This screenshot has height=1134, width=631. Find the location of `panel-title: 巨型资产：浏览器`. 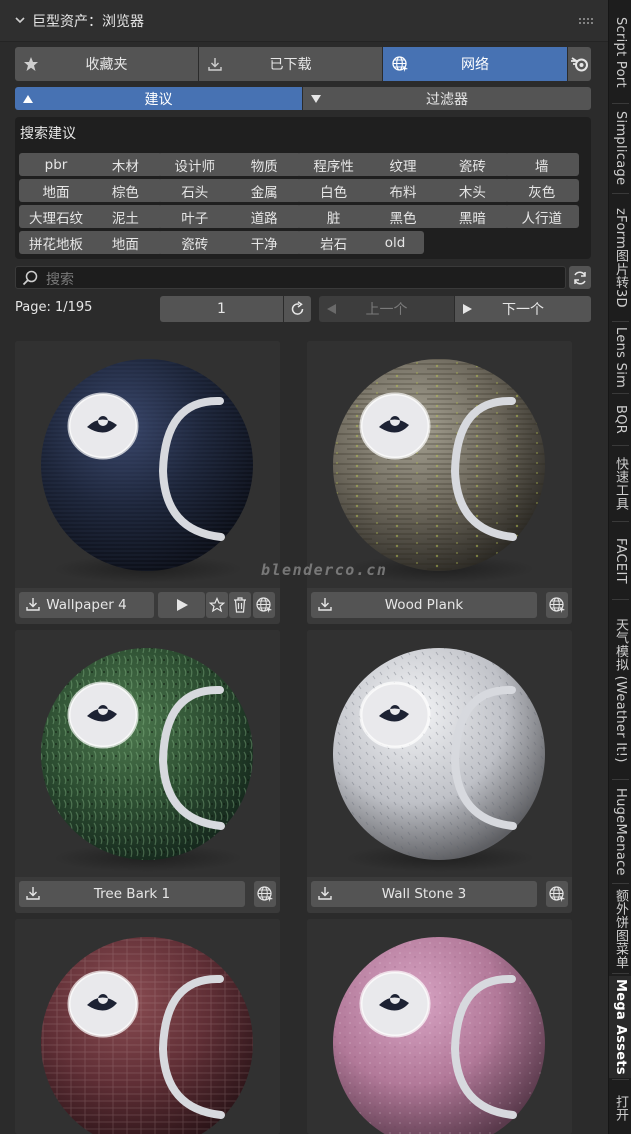

panel-title: 巨型资产：浏览器 is located at coordinates (88, 22).